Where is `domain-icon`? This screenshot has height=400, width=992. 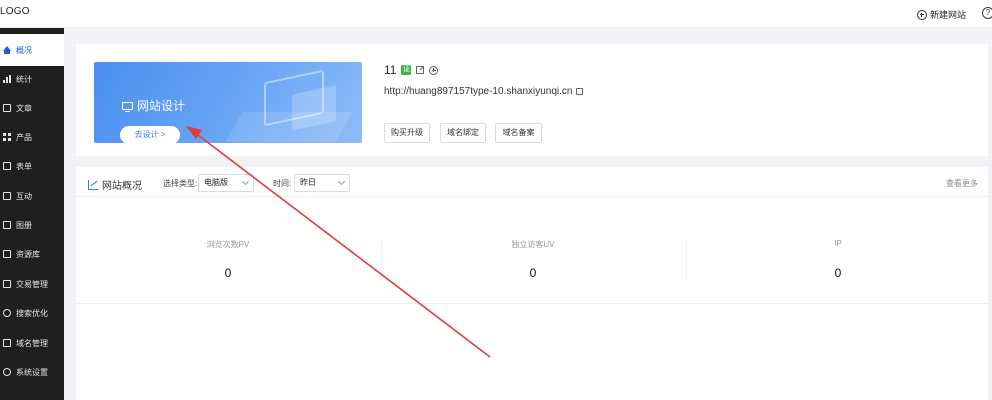
domain-icon is located at coordinates (7, 343).